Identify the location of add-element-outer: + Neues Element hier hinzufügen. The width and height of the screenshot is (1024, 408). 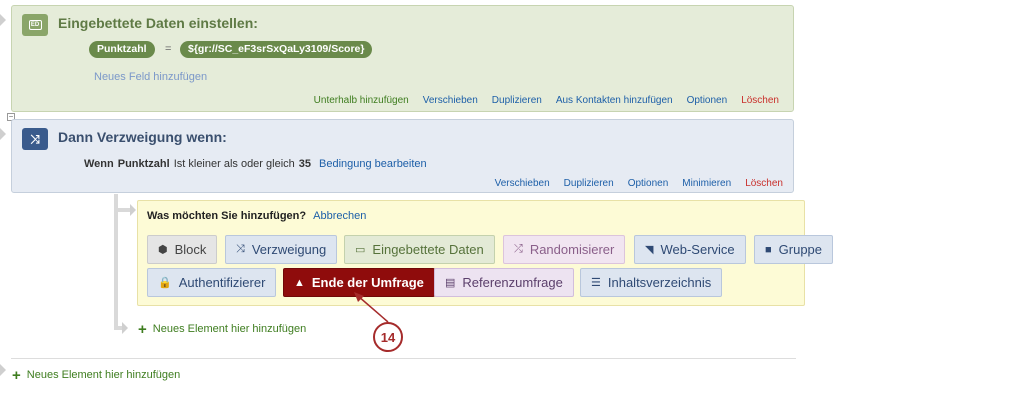
(96, 375).